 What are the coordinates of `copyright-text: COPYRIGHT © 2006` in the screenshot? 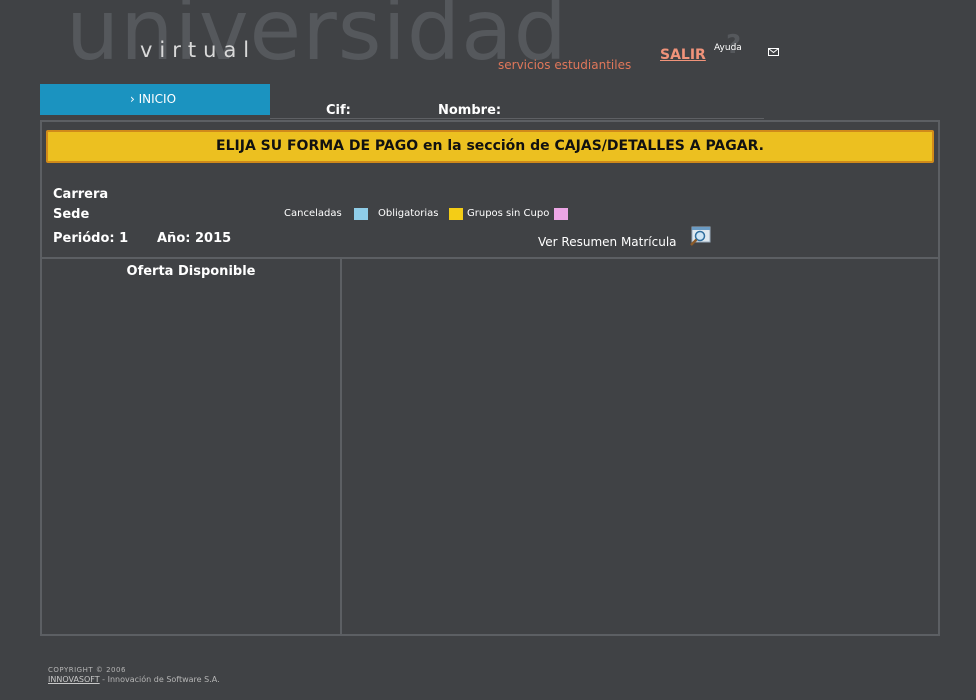 It's located at (87, 670).